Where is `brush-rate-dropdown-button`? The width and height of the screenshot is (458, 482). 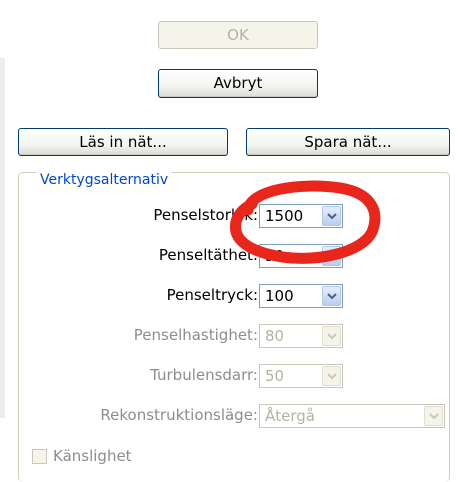
brush-rate-dropdown-button is located at coordinates (331, 336).